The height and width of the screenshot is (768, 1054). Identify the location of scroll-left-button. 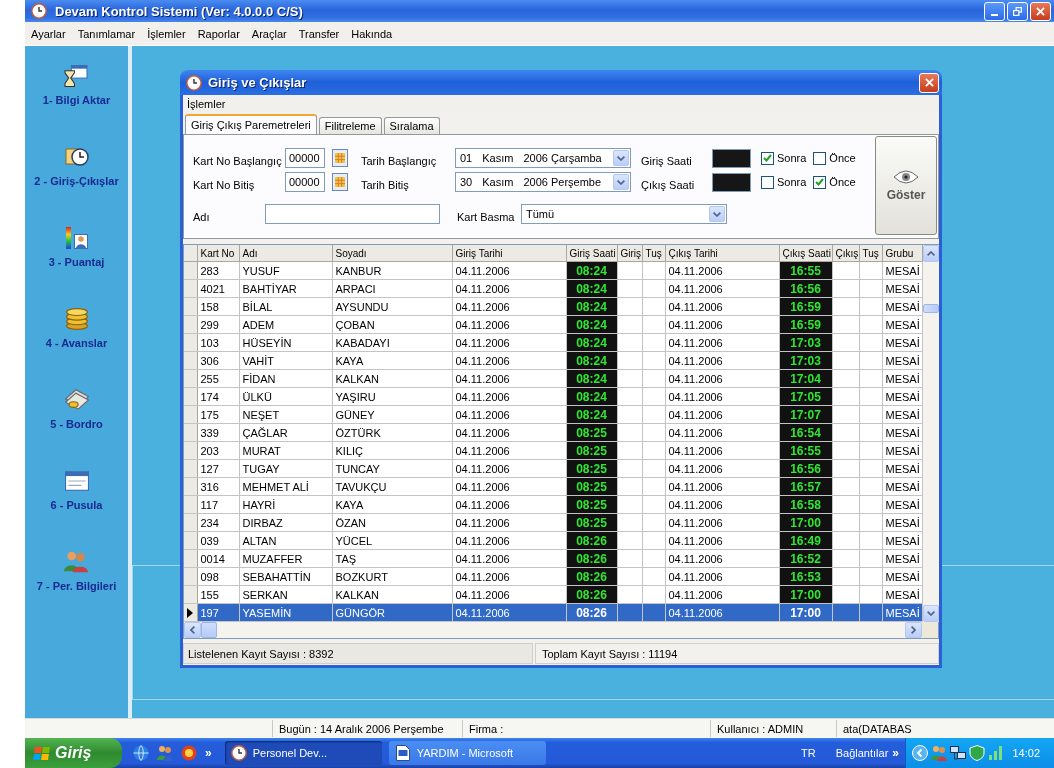
(192, 630).